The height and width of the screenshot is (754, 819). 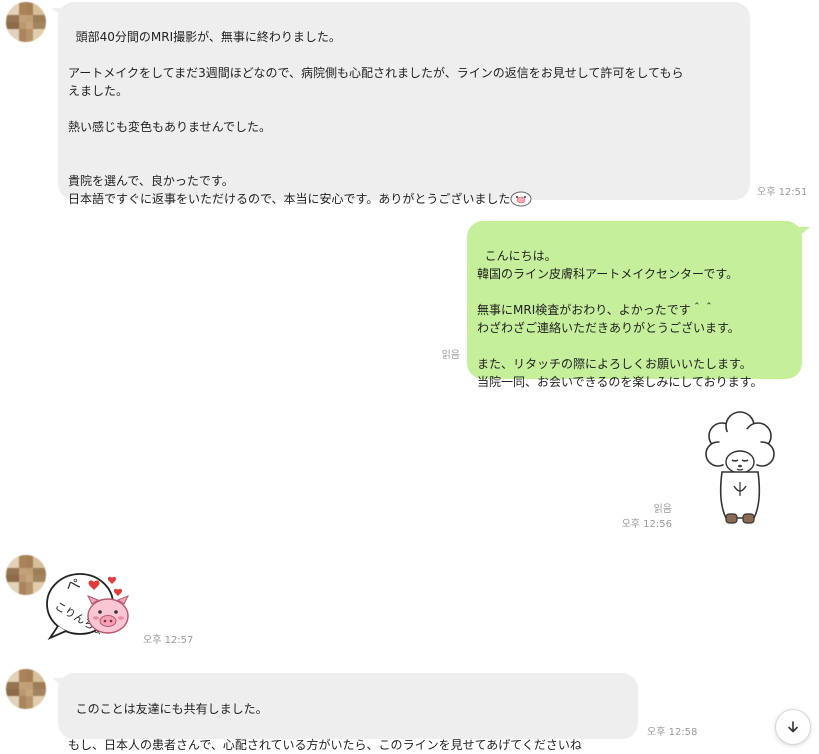 I want to click on bubble-tail, so click(x=804, y=232).